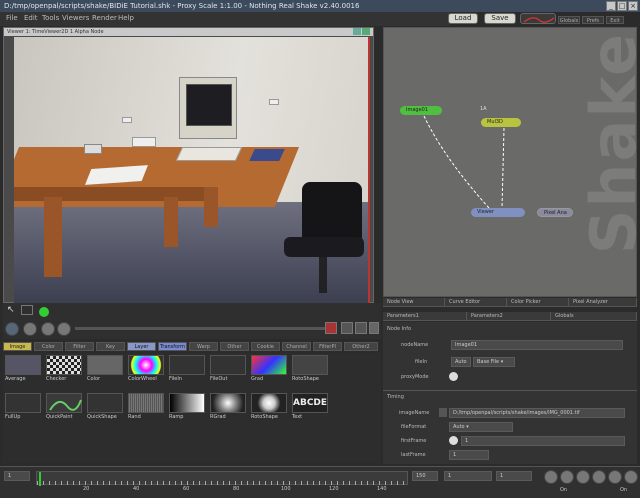  I want to click on channel-icon, so click(64, 329).